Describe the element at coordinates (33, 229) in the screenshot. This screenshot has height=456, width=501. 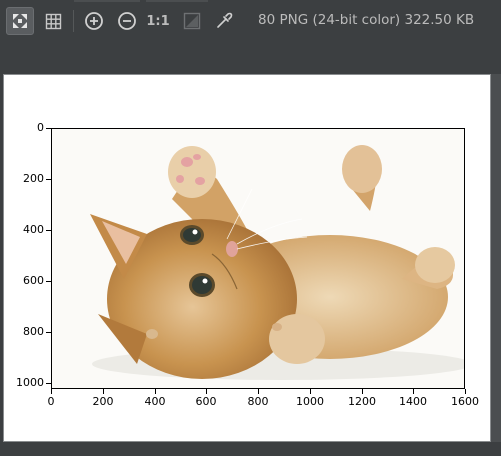
I see `y-tick-label: 400` at that location.